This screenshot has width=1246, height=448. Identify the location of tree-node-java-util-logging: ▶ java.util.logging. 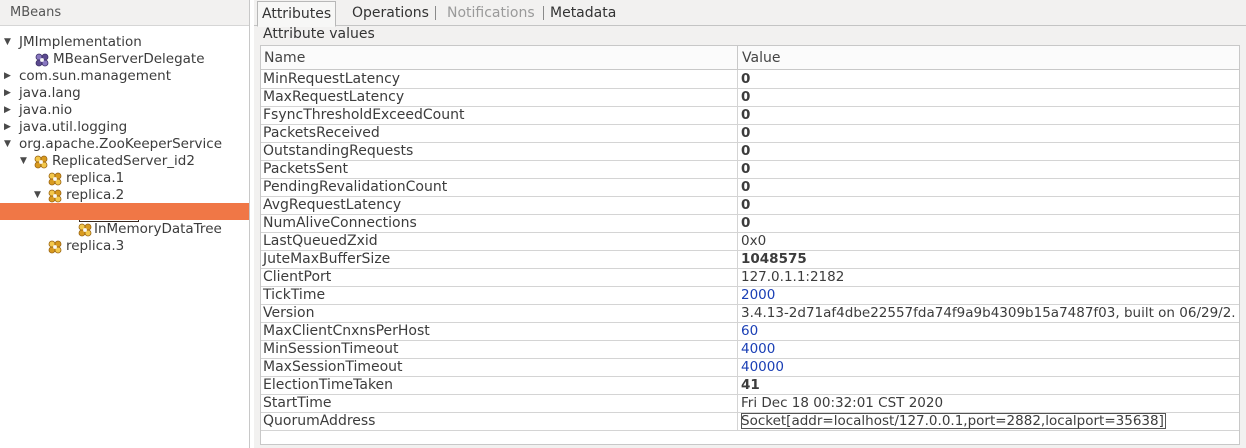
(124, 127).